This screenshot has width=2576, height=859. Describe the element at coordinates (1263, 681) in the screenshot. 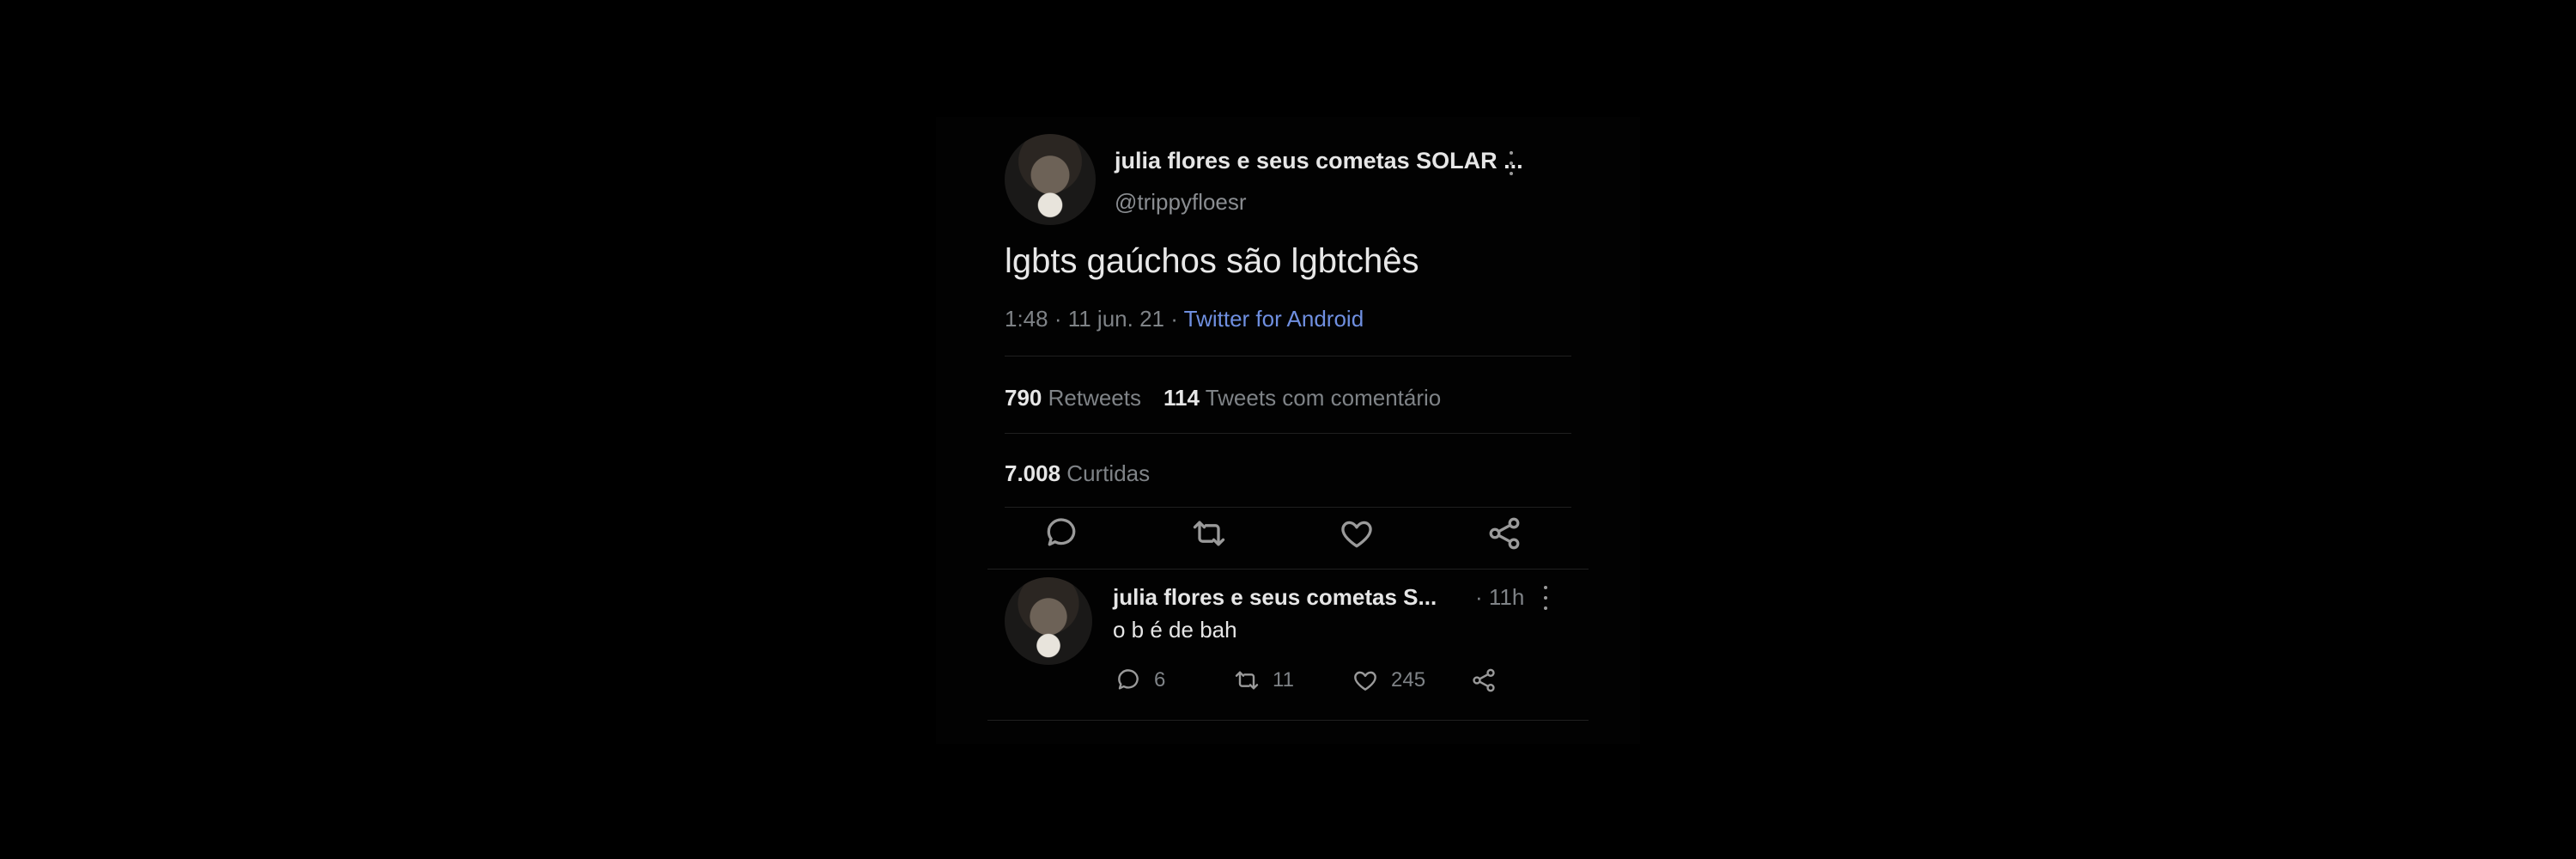

I see `reply-retweet-button: 11` at that location.